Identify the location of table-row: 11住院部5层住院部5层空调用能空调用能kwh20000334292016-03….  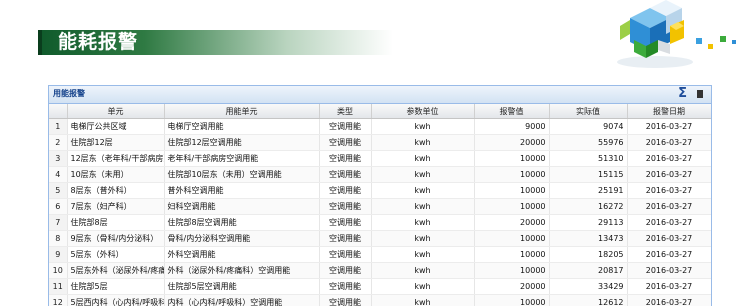
(380, 287).